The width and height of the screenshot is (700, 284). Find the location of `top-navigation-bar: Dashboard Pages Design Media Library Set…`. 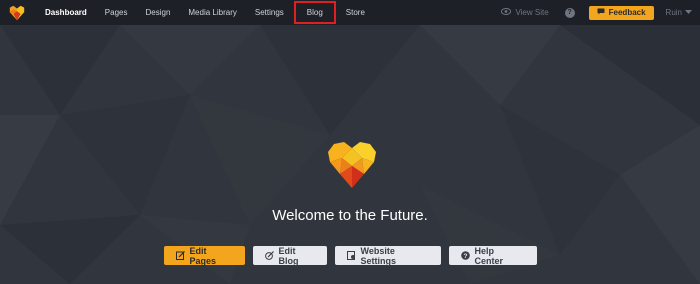

top-navigation-bar: Dashboard Pages Design Media Library Set… is located at coordinates (350, 12).